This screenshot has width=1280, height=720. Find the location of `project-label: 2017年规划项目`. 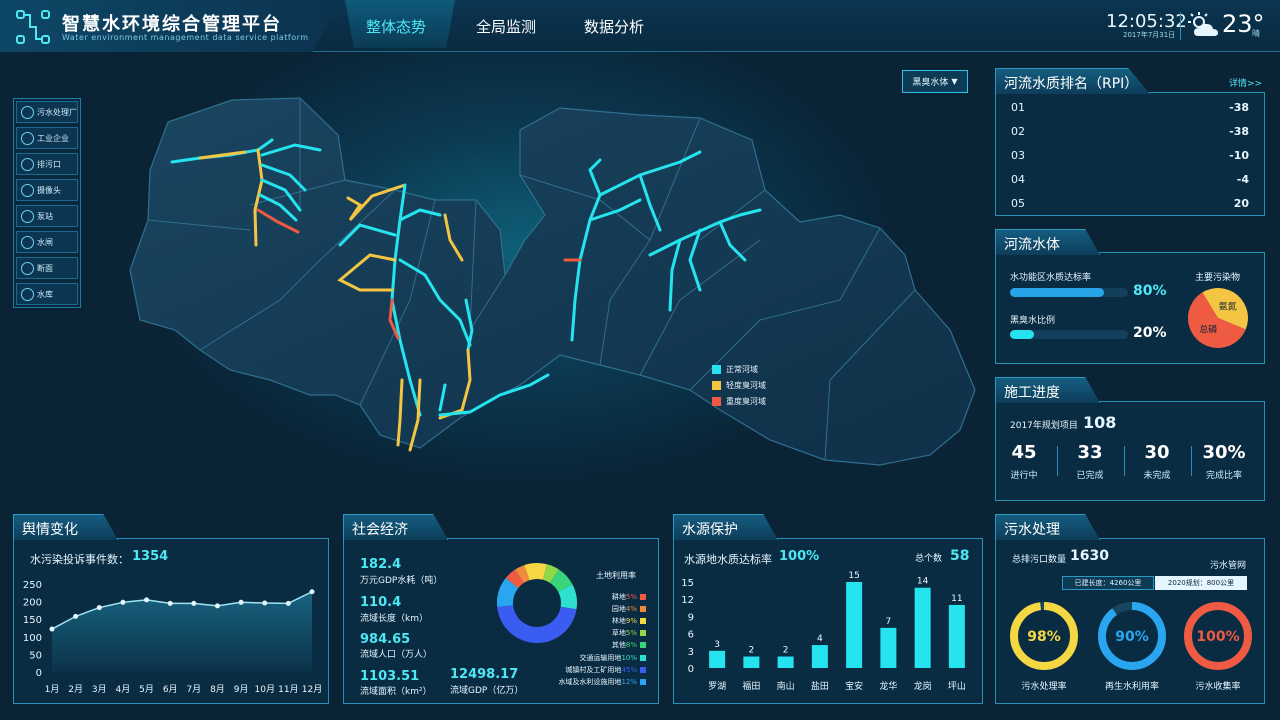

project-label: 2017年规划项目 is located at coordinates (1044, 426).